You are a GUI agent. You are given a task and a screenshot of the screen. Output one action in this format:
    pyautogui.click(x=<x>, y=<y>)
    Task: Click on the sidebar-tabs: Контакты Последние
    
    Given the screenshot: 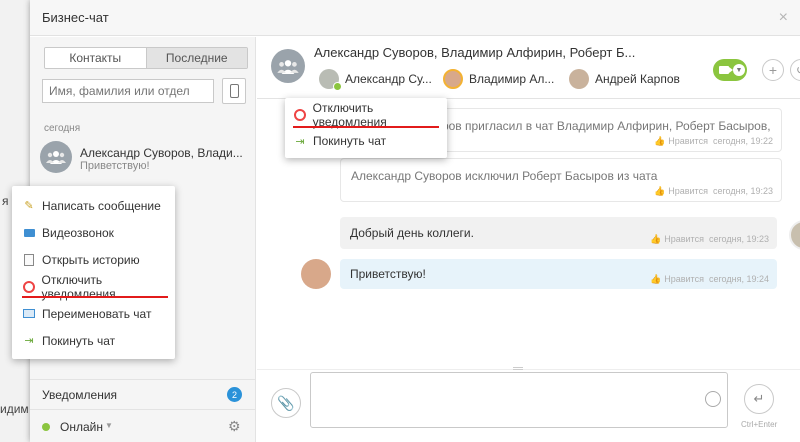 What is the action you would take?
    pyautogui.click(x=146, y=58)
    